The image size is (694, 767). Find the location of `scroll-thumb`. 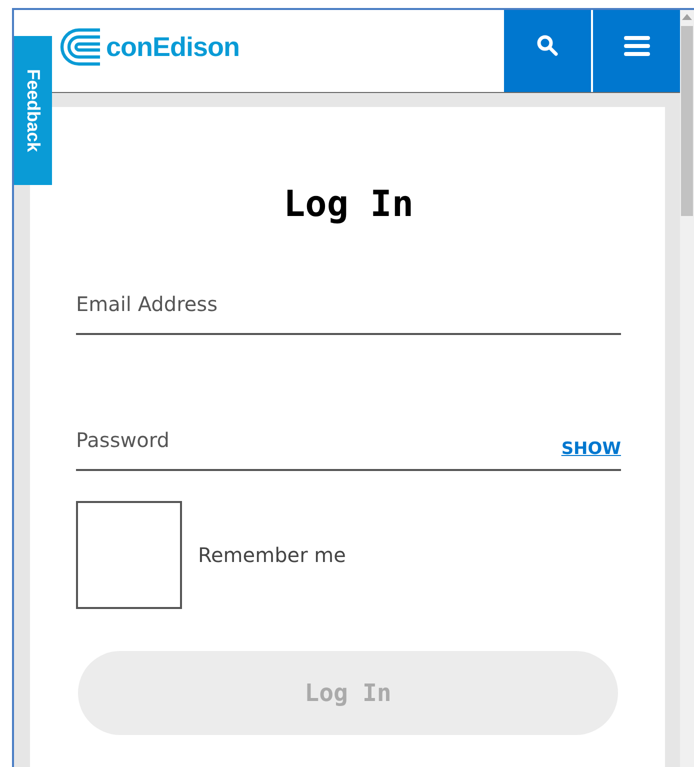

scroll-thumb is located at coordinates (687, 121).